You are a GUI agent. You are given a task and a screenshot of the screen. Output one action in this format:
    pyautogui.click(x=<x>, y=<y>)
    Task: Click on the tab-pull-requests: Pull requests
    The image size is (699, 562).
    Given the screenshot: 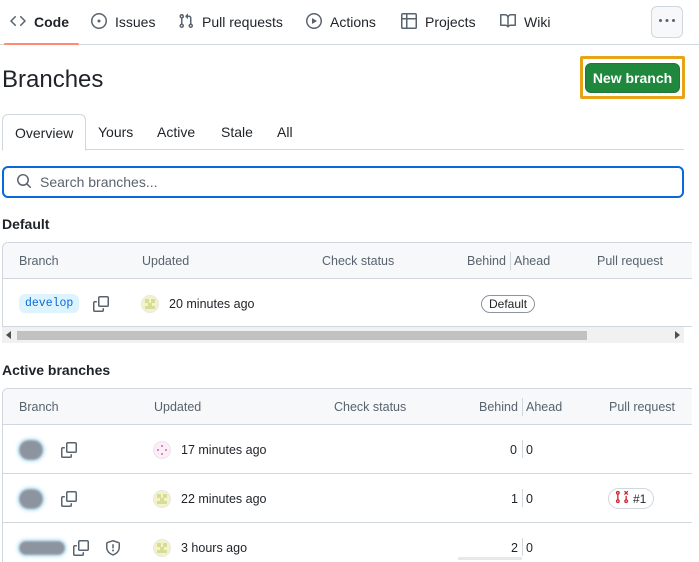 What is the action you would take?
    pyautogui.click(x=230, y=22)
    